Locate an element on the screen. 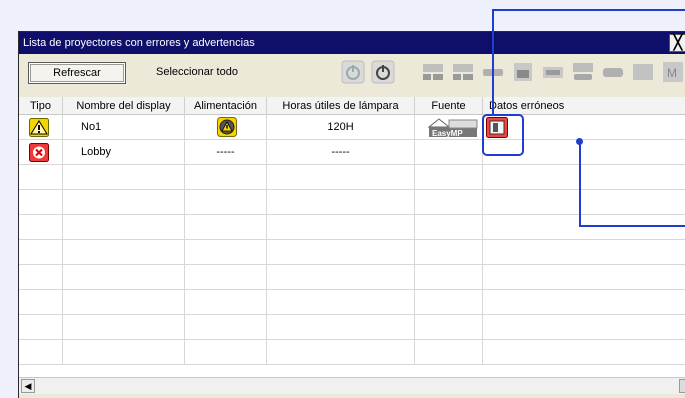 The height and width of the screenshot is (398, 685). callout-line-vertical is located at coordinates (493, 62).